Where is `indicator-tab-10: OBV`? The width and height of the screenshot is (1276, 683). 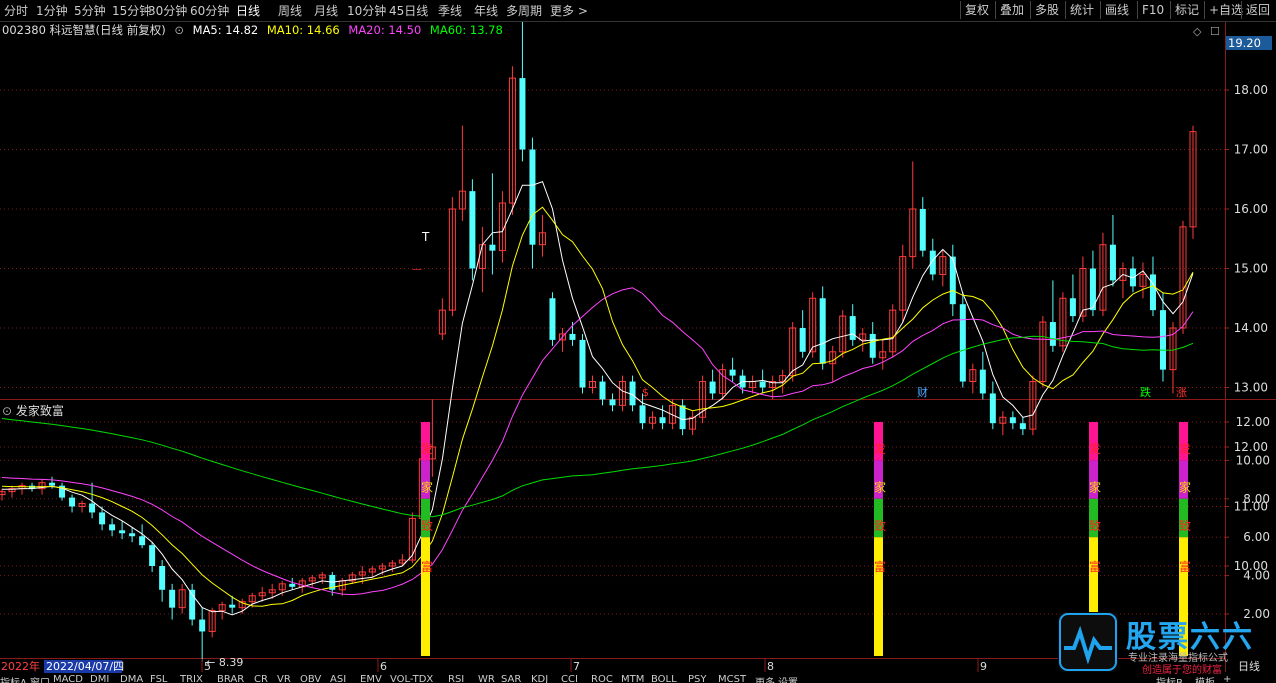 indicator-tab-10: OBV is located at coordinates (310, 678).